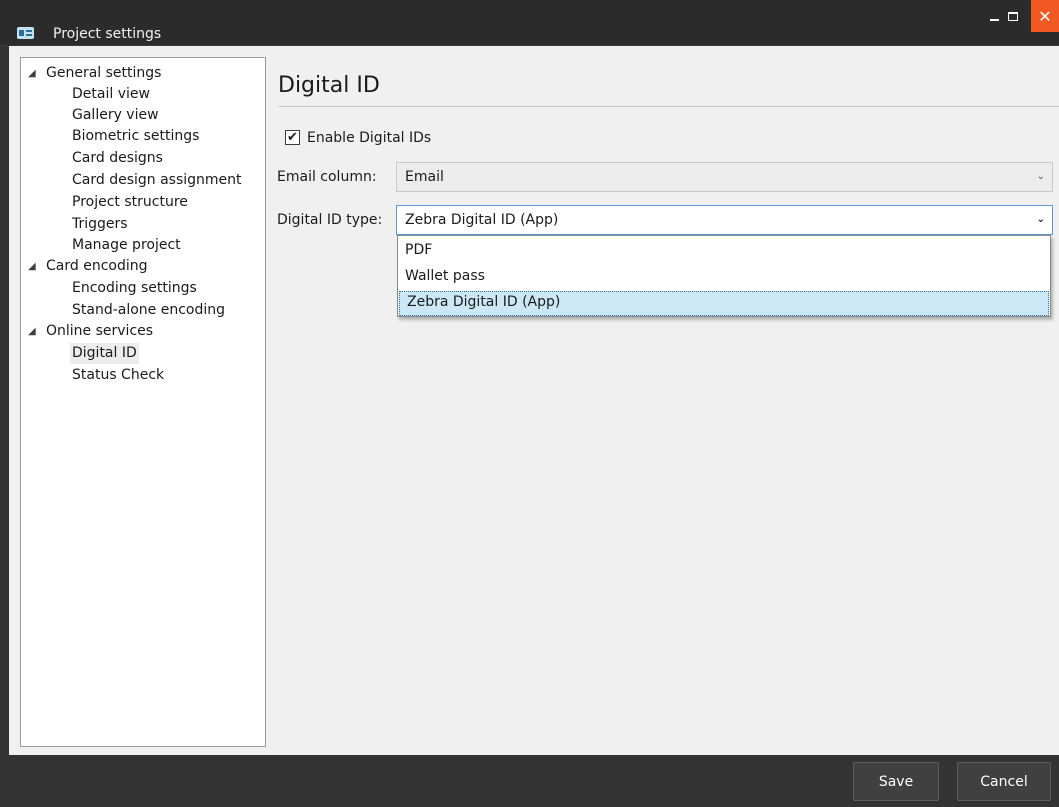 This screenshot has width=1059, height=807. What do you see at coordinates (107, 34) in the screenshot?
I see `window-title: Project settings` at bounding box center [107, 34].